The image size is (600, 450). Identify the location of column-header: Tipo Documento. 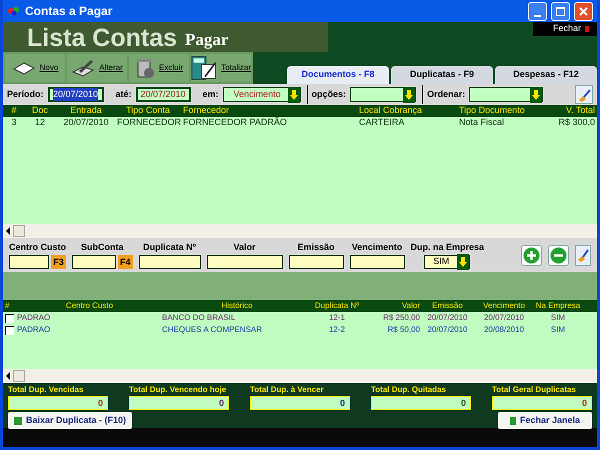
(495, 111).